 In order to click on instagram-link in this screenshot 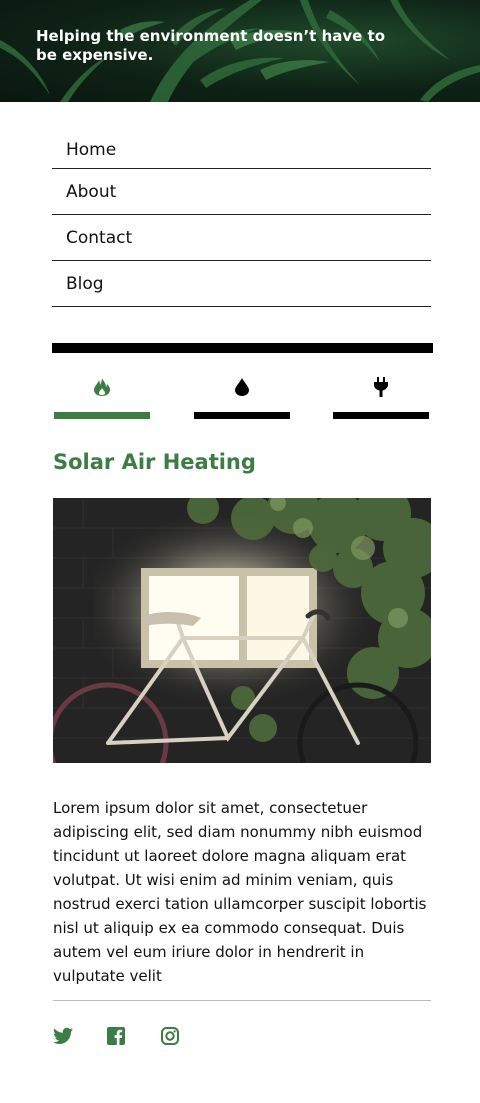, I will do `click(171, 1037)`.